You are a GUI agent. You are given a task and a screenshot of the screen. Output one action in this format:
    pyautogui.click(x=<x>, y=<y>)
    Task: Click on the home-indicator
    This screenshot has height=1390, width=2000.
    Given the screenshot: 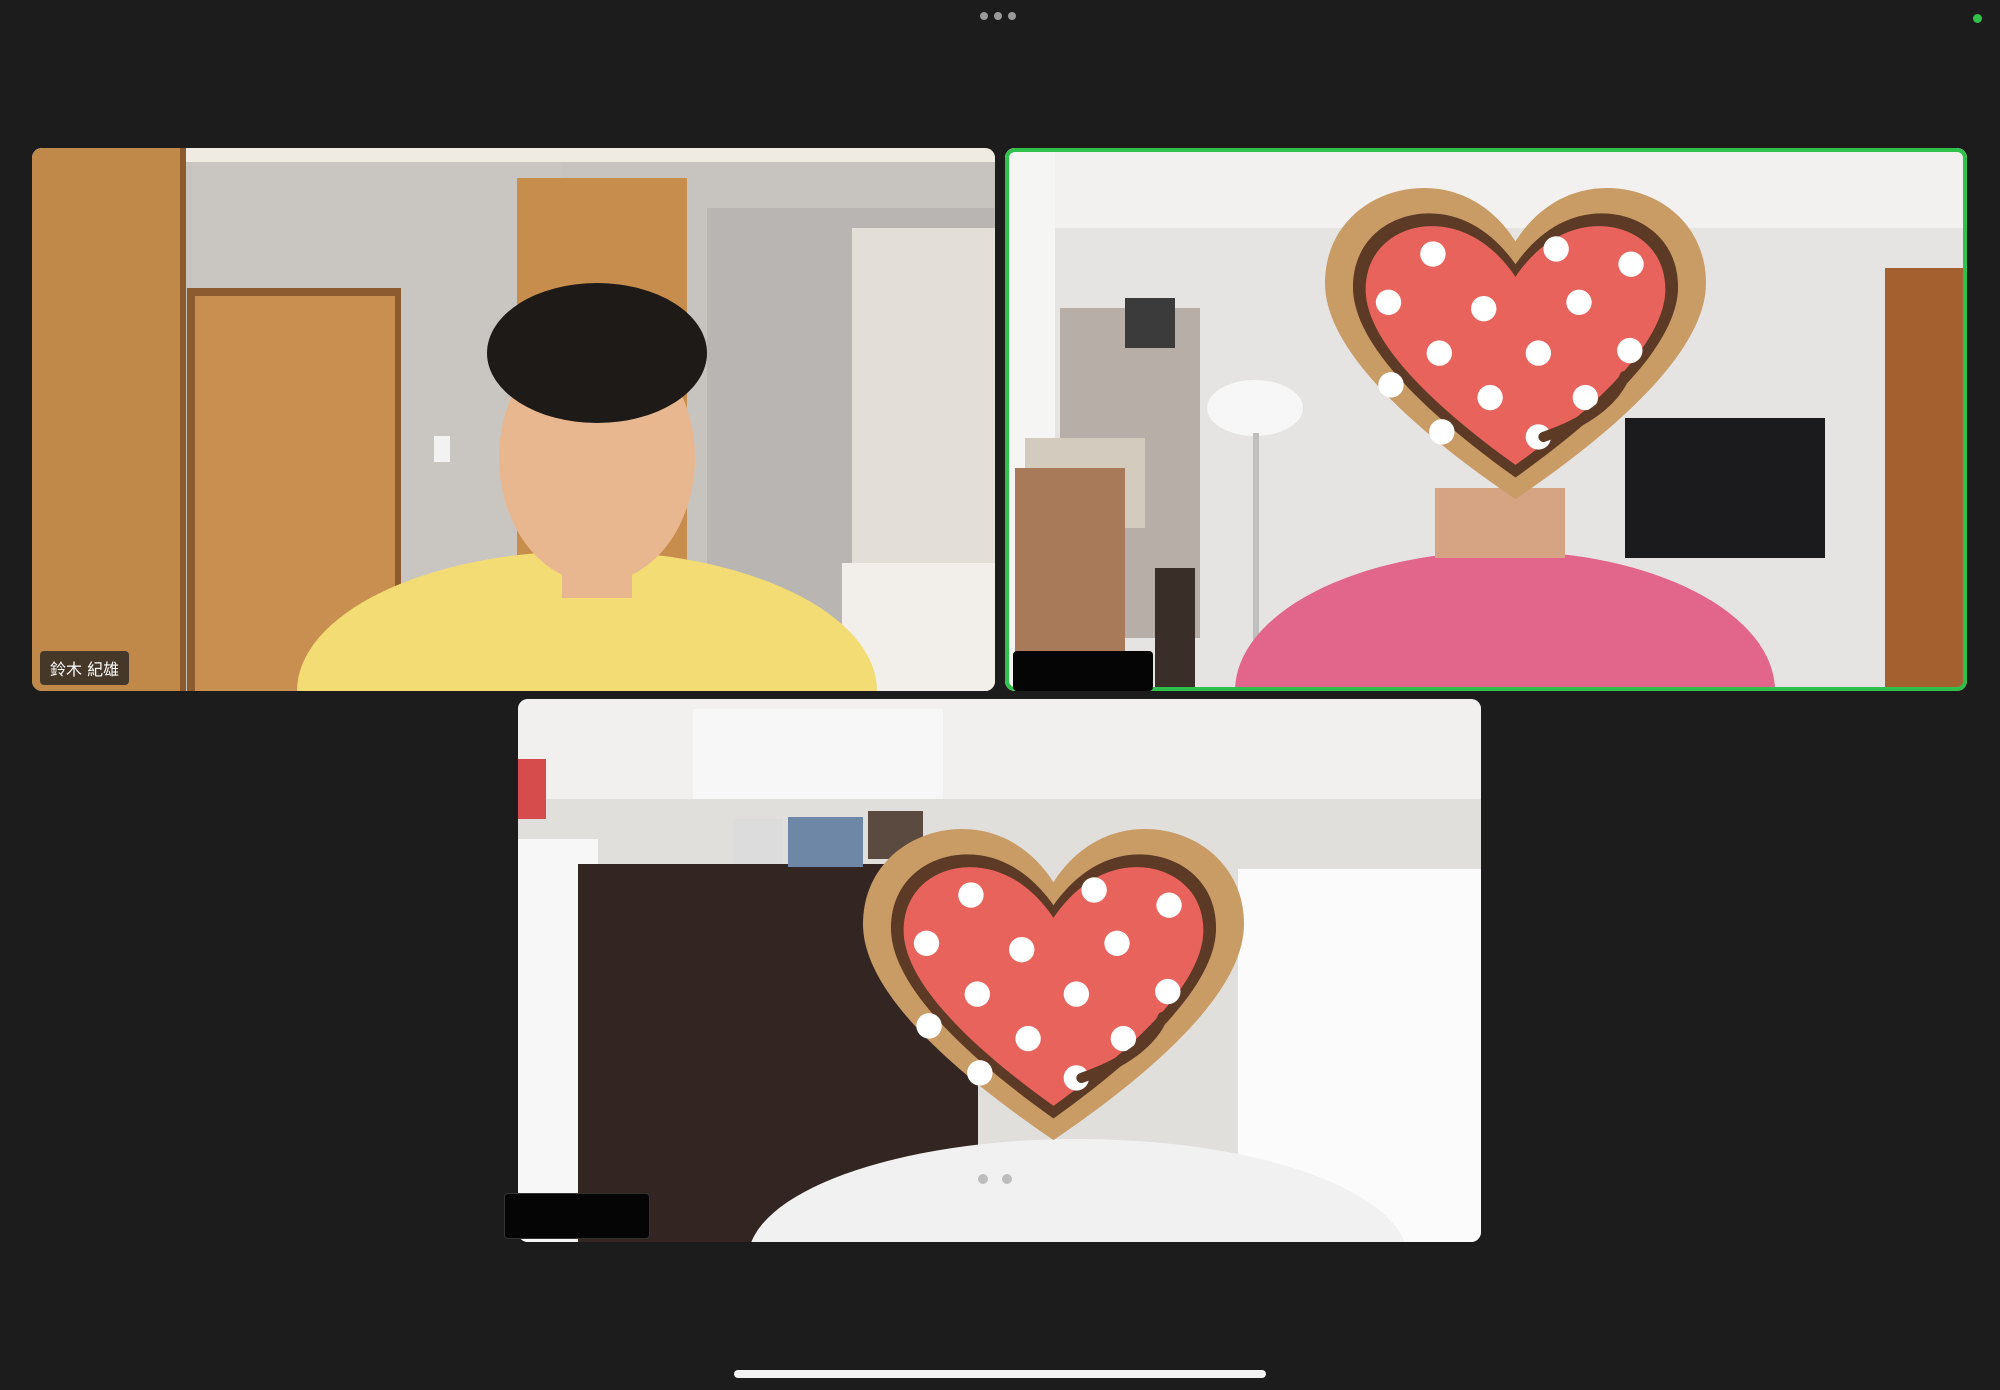 What is the action you would take?
    pyautogui.click(x=1000, y=1374)
    